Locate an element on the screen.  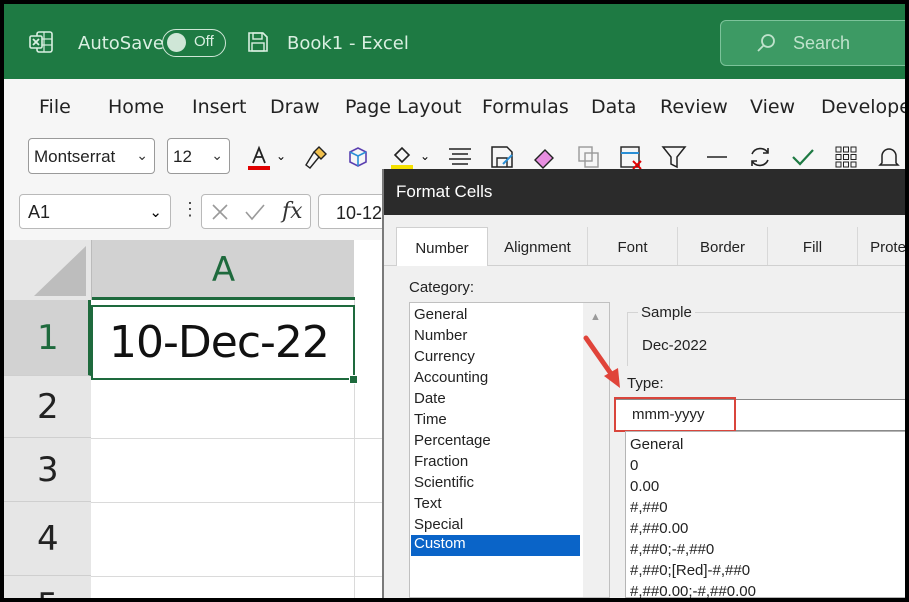
row-label: 3 is located at coordinates (48, 470).